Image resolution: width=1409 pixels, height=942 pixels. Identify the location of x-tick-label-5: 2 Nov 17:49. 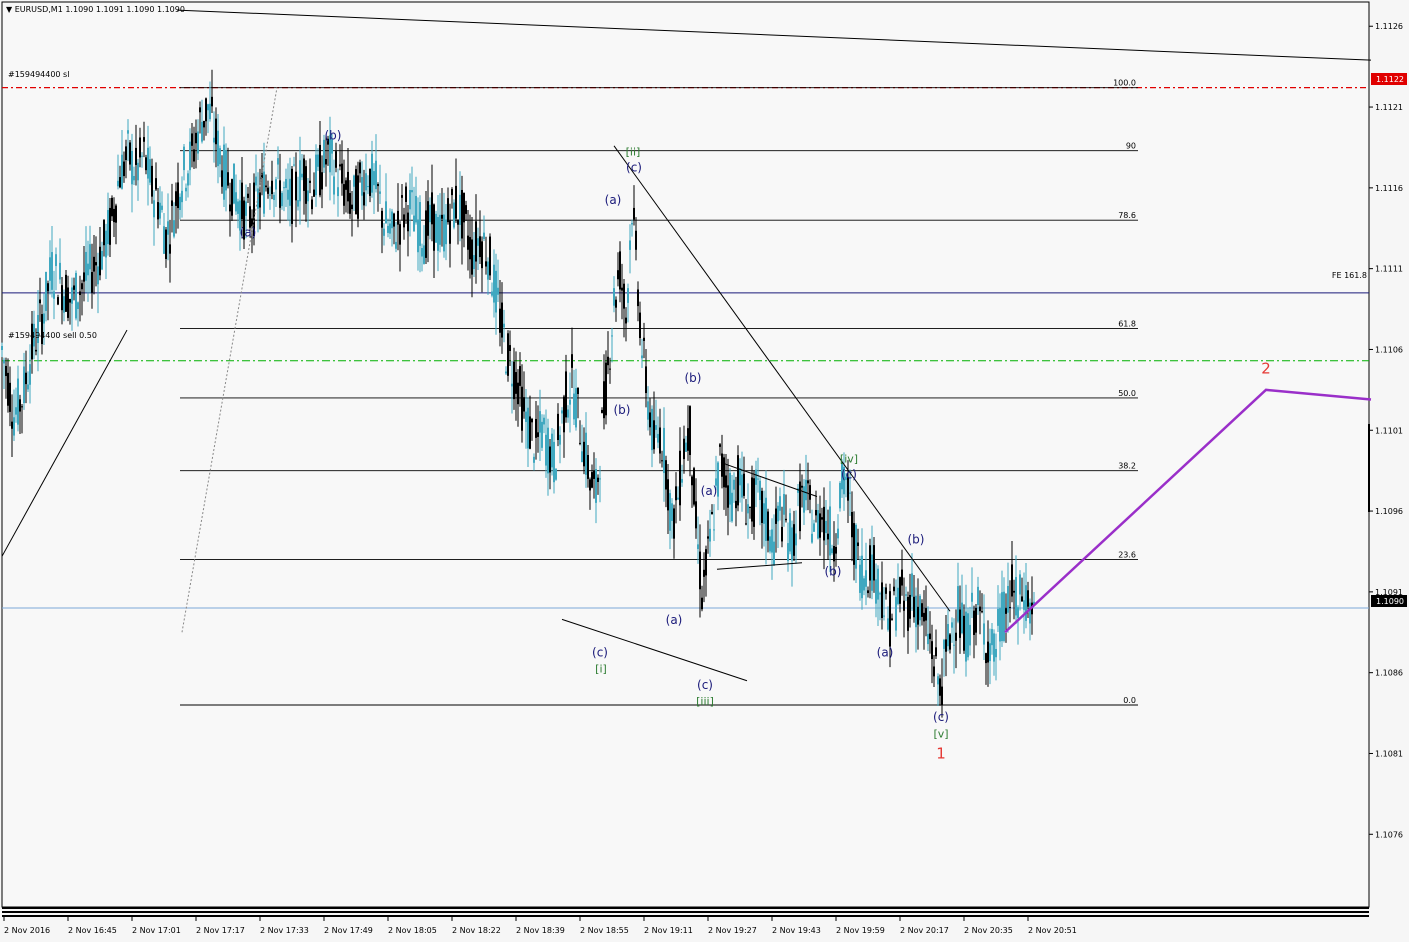
(348, 930).